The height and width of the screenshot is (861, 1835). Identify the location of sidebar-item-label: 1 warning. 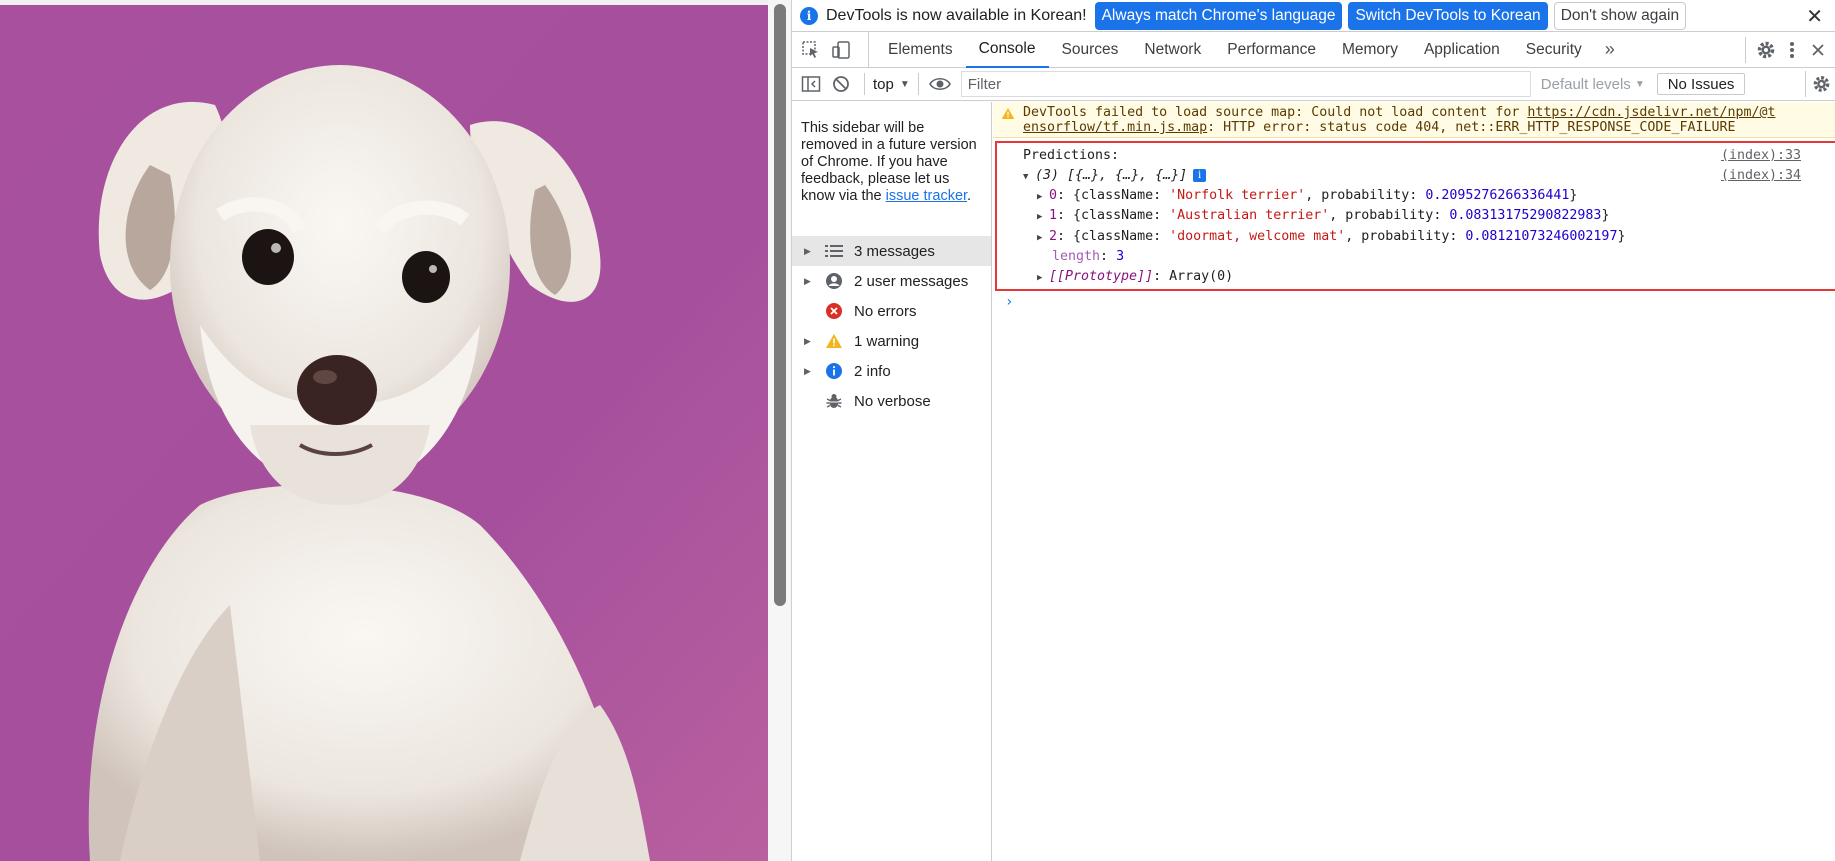
(887, 341).